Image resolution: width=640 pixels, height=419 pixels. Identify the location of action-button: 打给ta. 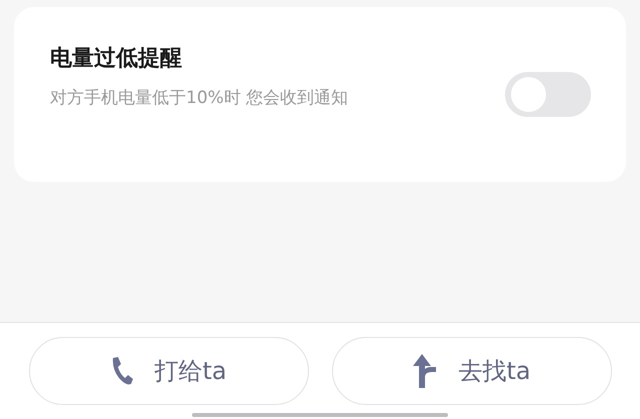
(168, 371).